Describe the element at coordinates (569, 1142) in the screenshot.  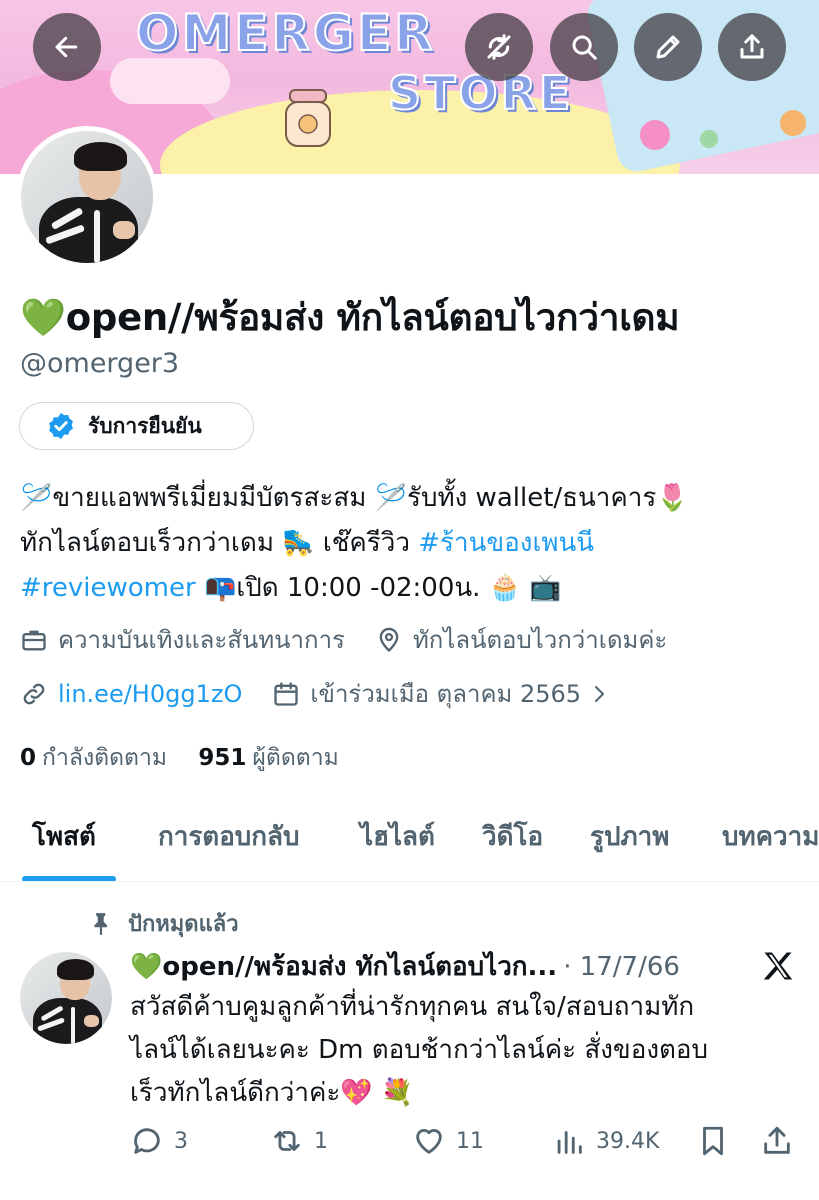
I see `analytics-icon` at that location.